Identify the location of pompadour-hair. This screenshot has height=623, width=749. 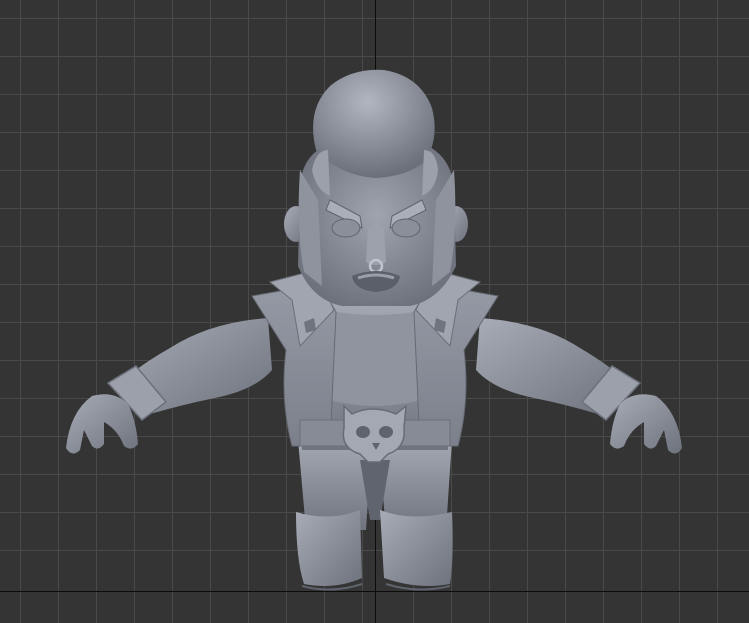
(374, 123).